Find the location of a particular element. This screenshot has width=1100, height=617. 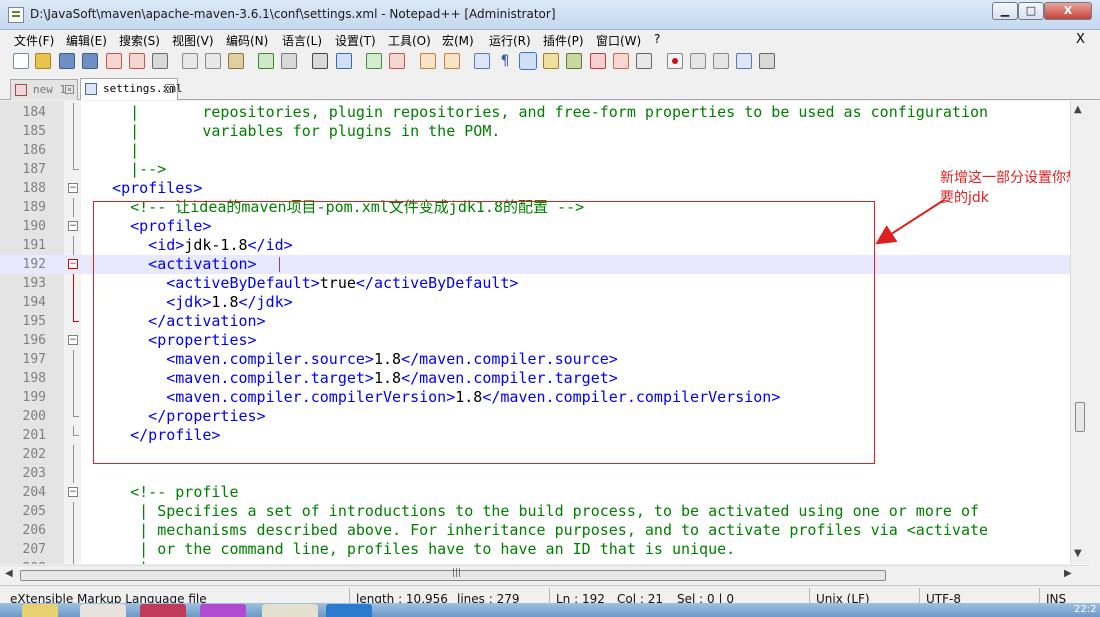

zoom-out-icon is located at coordinates (397, 61).